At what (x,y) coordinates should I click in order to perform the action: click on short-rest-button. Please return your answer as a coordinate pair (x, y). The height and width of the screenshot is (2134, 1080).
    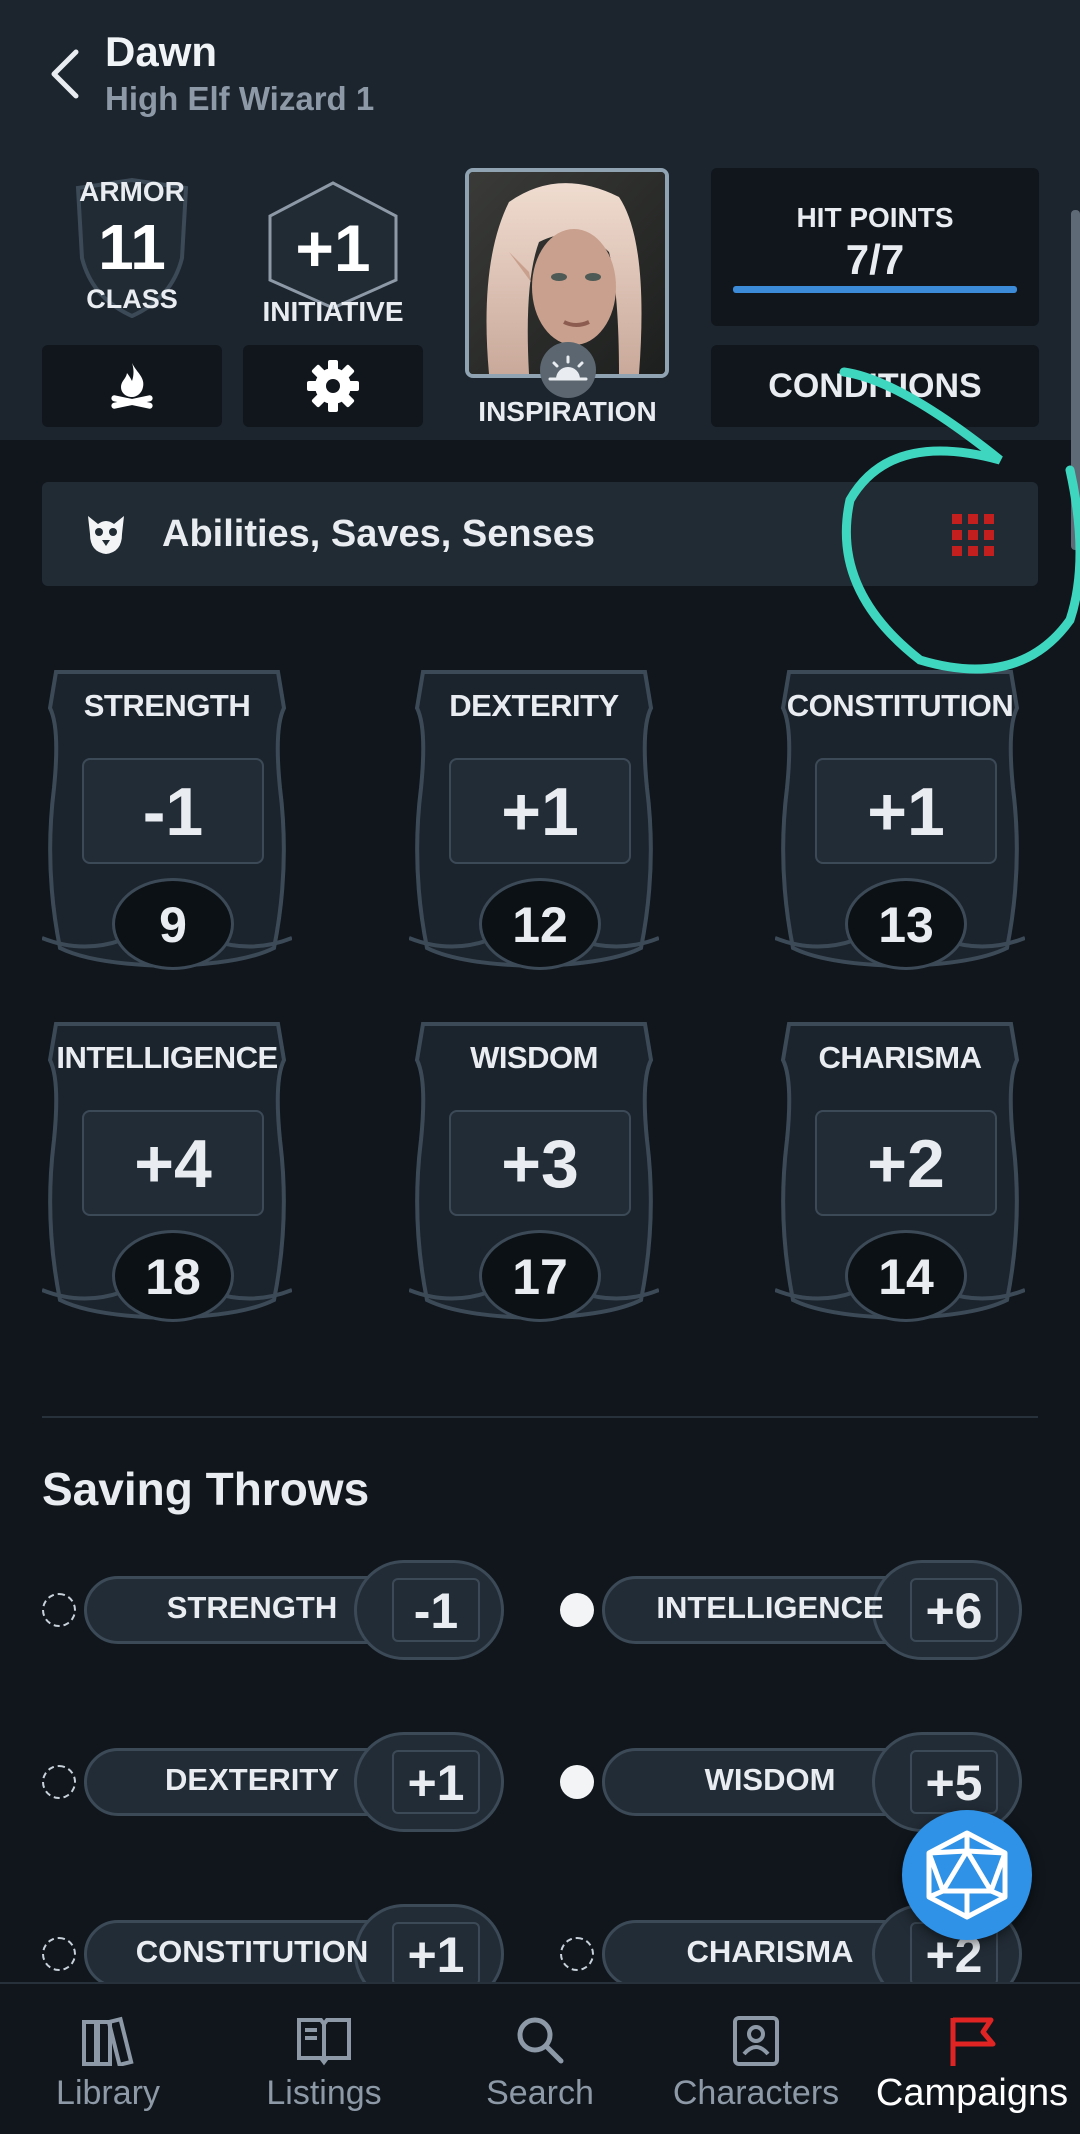
    Looking at the image, I should click on (132, 386).